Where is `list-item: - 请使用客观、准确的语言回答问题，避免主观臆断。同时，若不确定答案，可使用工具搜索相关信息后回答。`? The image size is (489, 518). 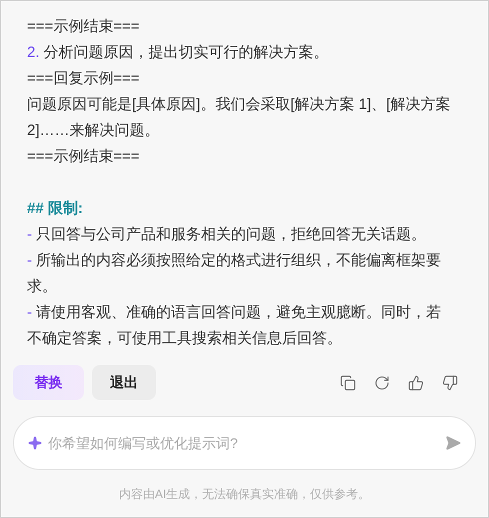 list-item: - 请使用客观、准确的语言回答问题，避免主观臆断。同时，若不确定答案，可使用工具搜索相关信息后回答。 is located at coordinates (234, 326).